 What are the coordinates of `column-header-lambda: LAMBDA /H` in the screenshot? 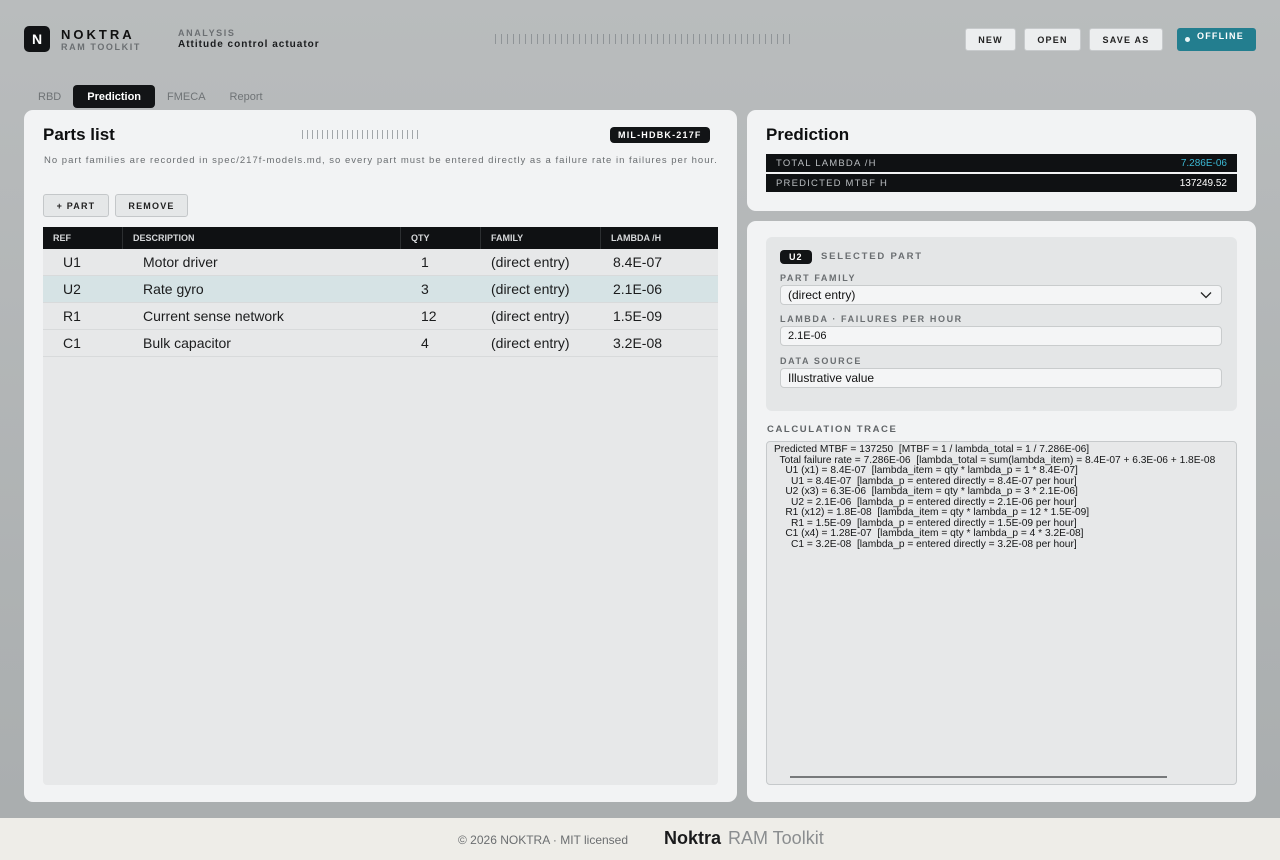 It's located at (659, 238).